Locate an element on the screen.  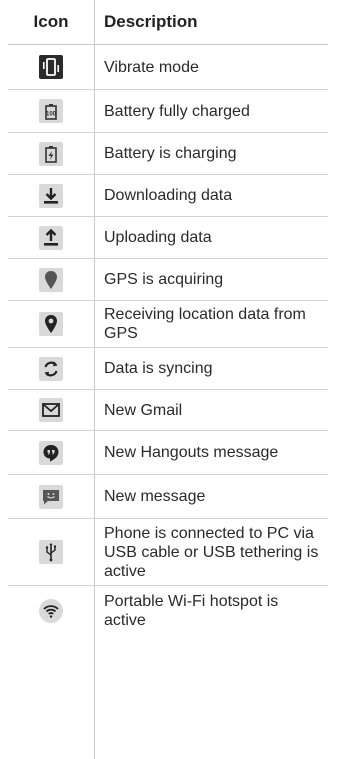
sync-icon is located at coordinates (51, 368).